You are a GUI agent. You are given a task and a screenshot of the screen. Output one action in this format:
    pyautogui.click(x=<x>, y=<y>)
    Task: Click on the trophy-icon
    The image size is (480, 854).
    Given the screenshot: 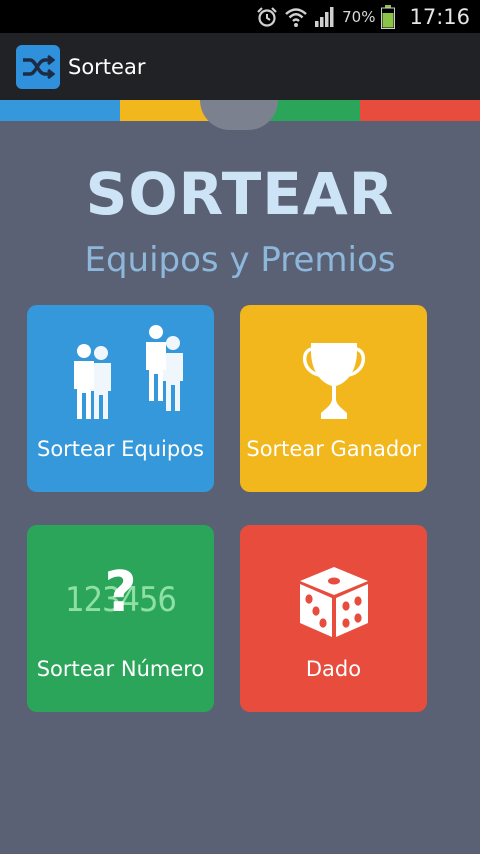 What is the action you would take?
    pyautogui.click(x=333, y=382)
    